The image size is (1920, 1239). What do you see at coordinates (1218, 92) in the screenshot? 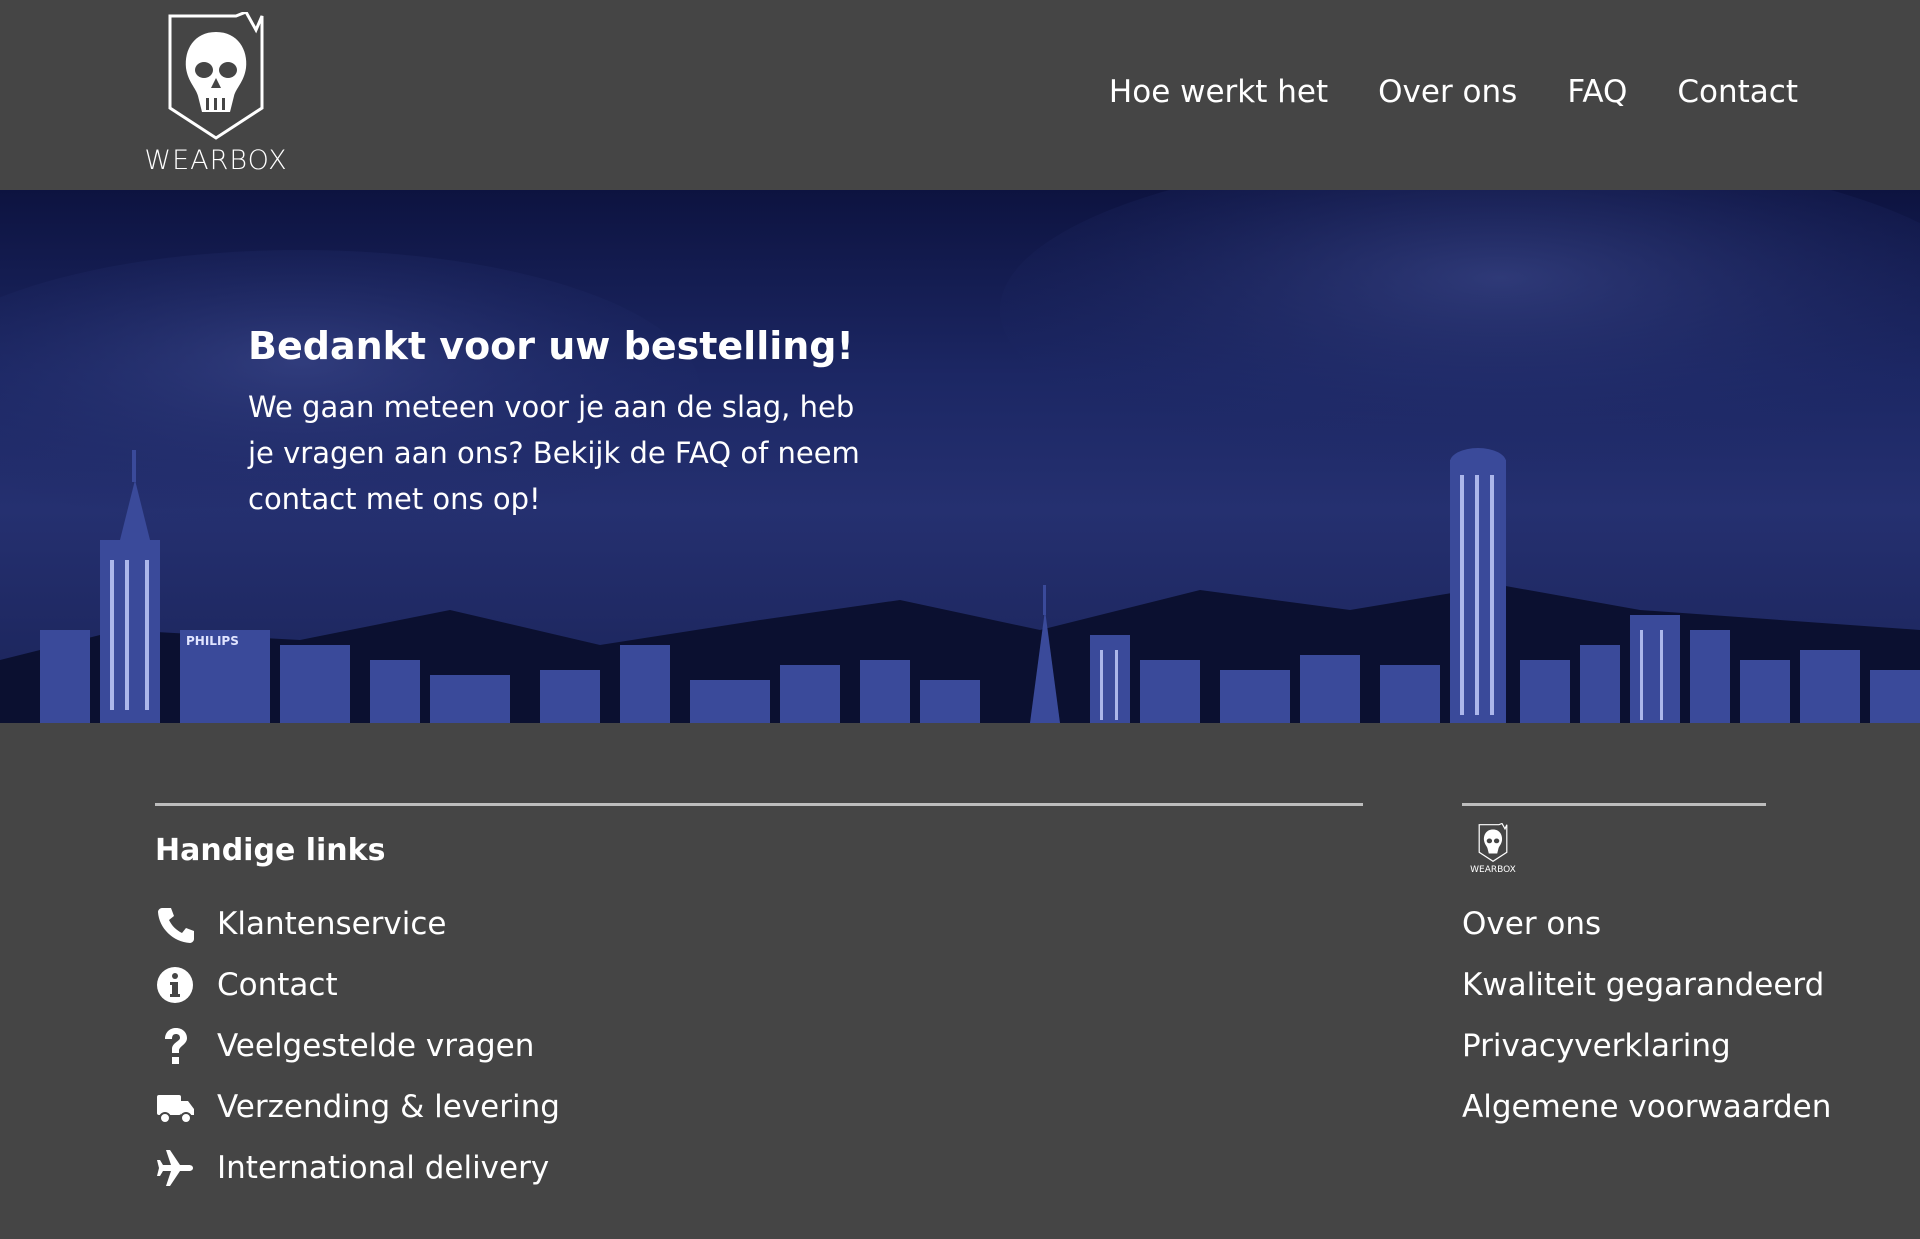
I see `nav-hoe-werkt-het: Hoe werkt het` at bounding box center [1218, 92].